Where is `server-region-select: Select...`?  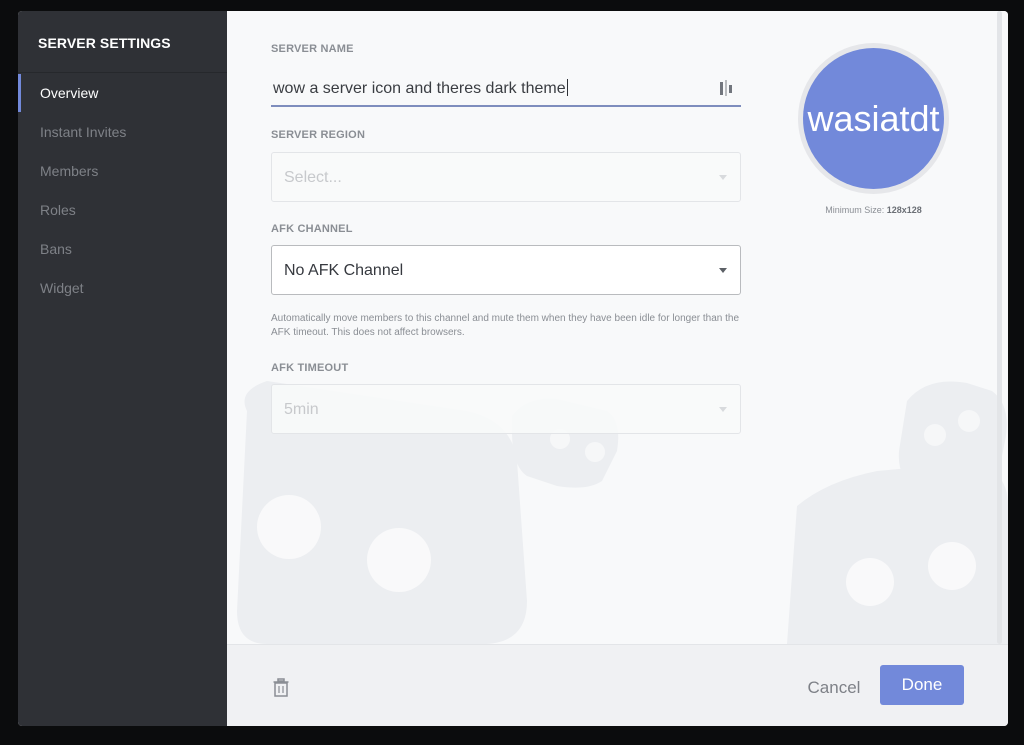
server-region-select: Select... is located at coordinates (506, 177).